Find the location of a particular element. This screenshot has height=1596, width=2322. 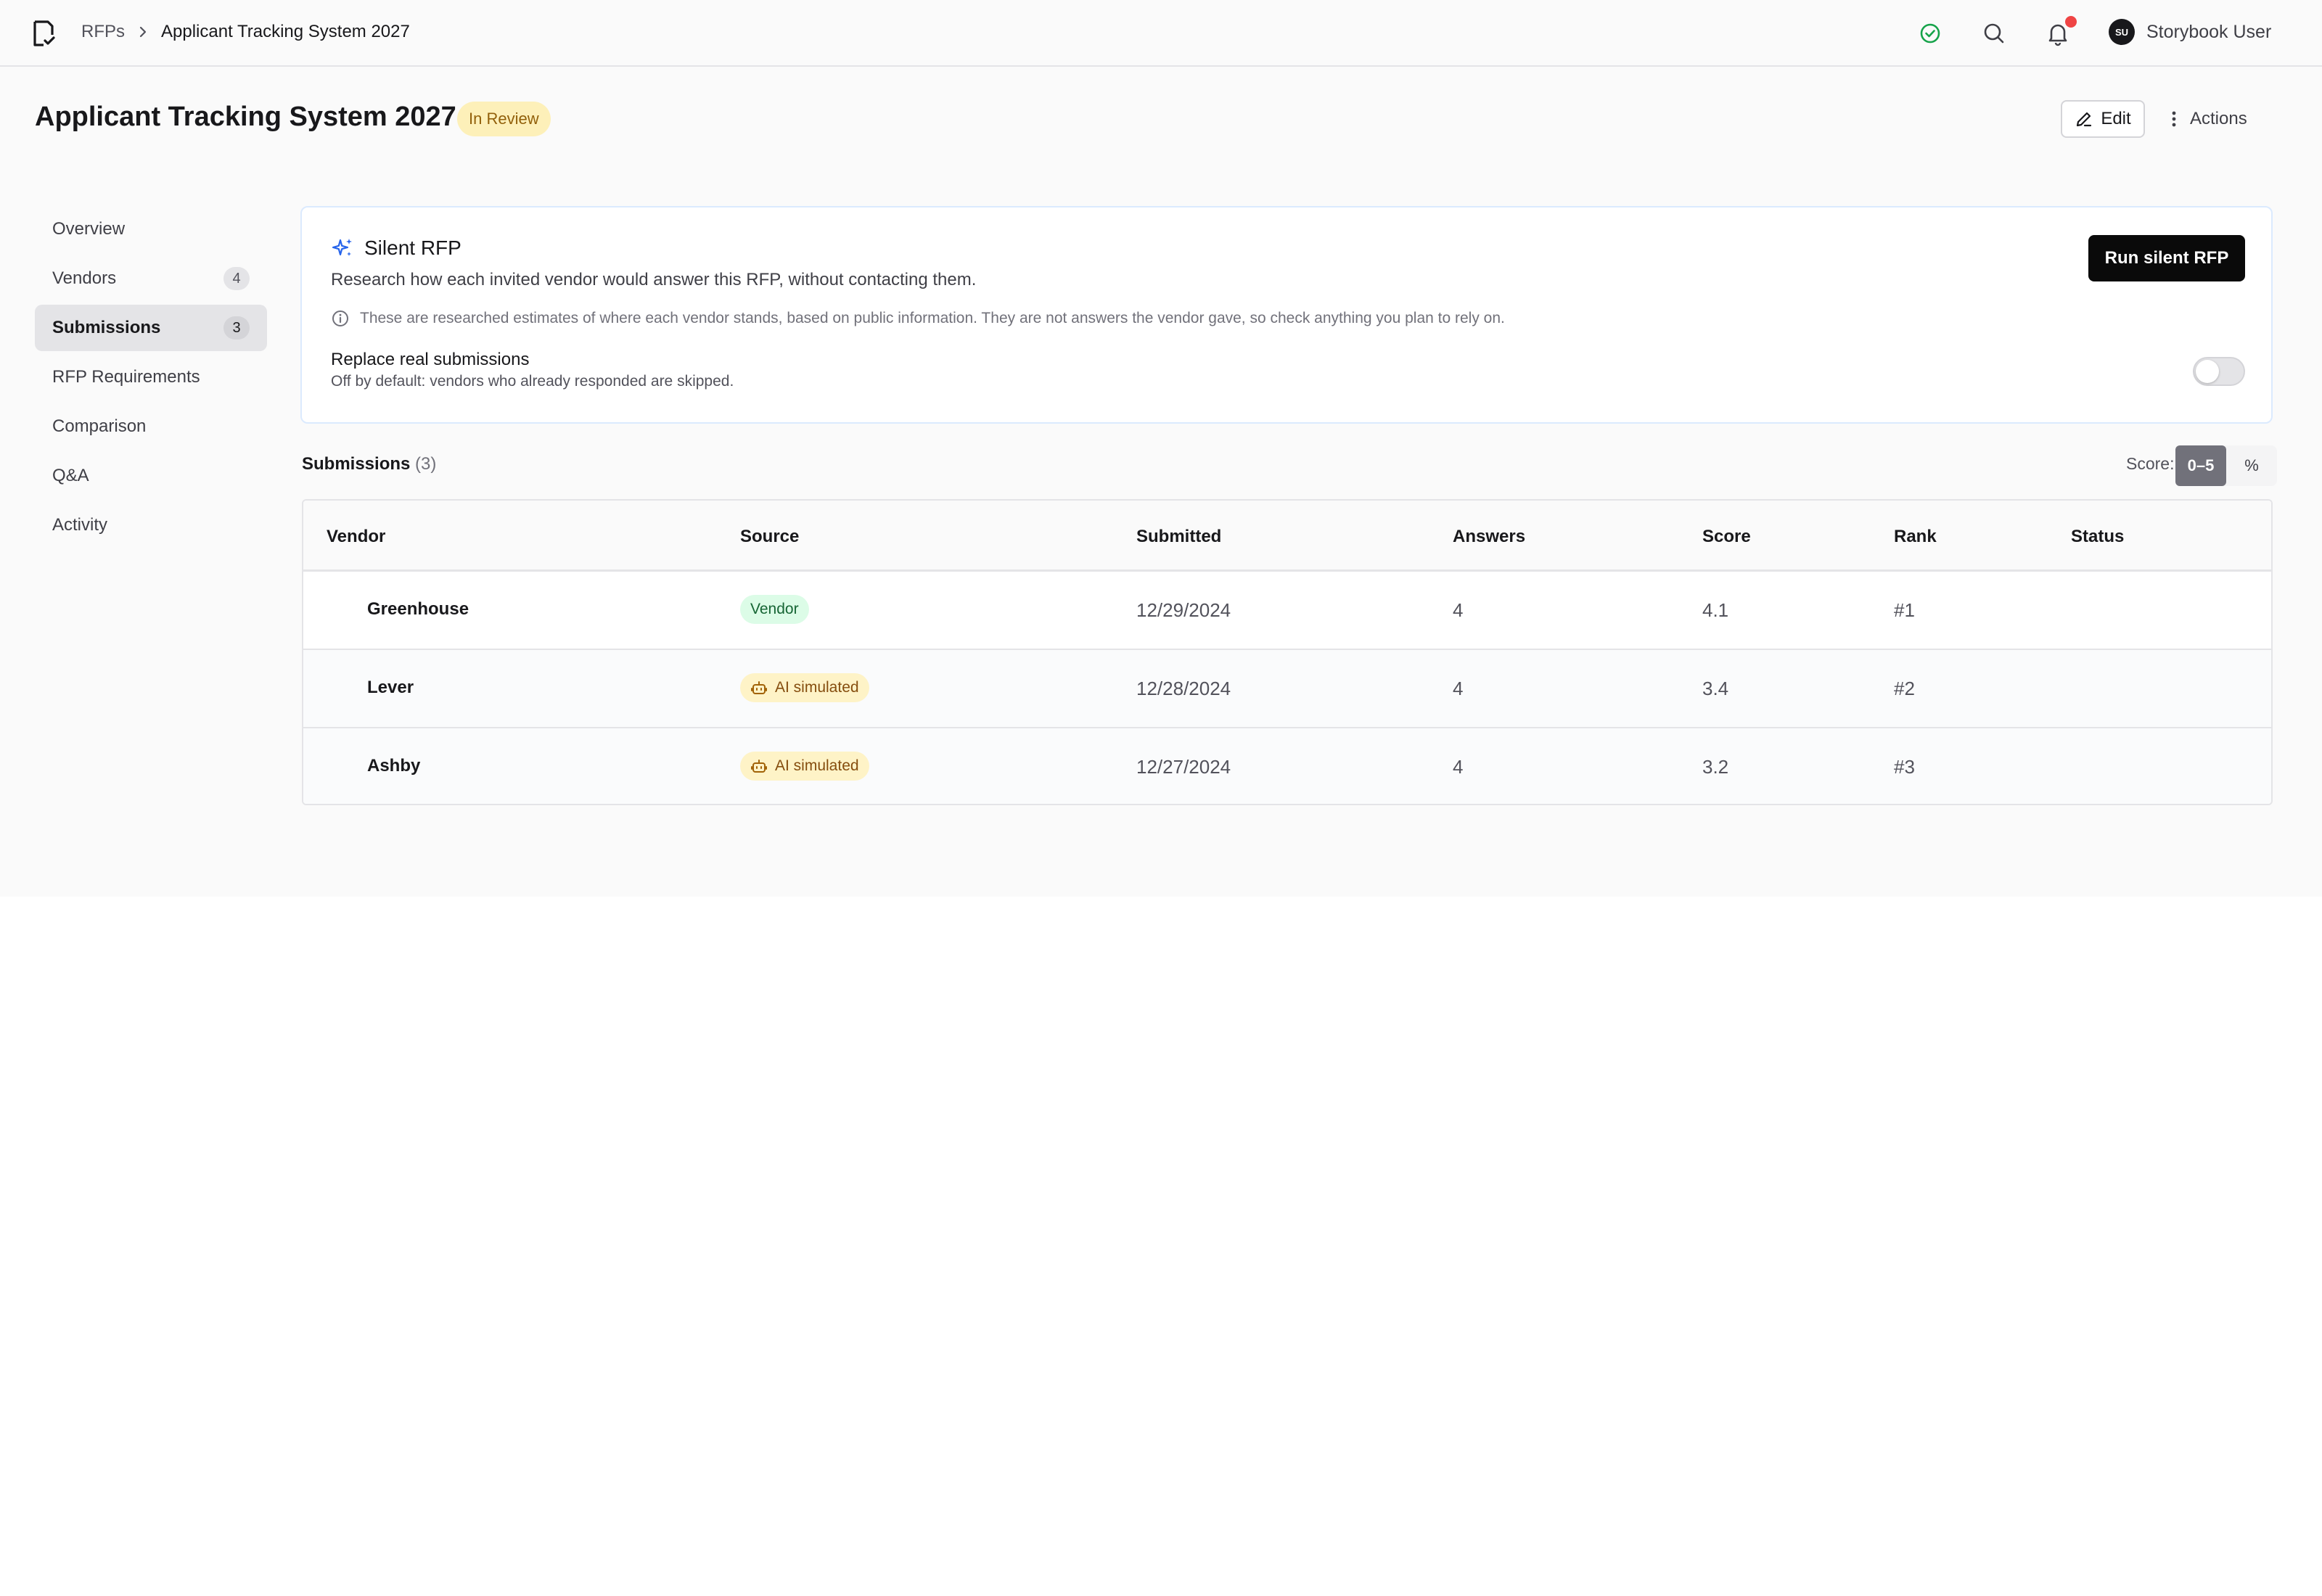

run-silent-rfp-button: Run silent RFP is located at coordinates (2166, 258).